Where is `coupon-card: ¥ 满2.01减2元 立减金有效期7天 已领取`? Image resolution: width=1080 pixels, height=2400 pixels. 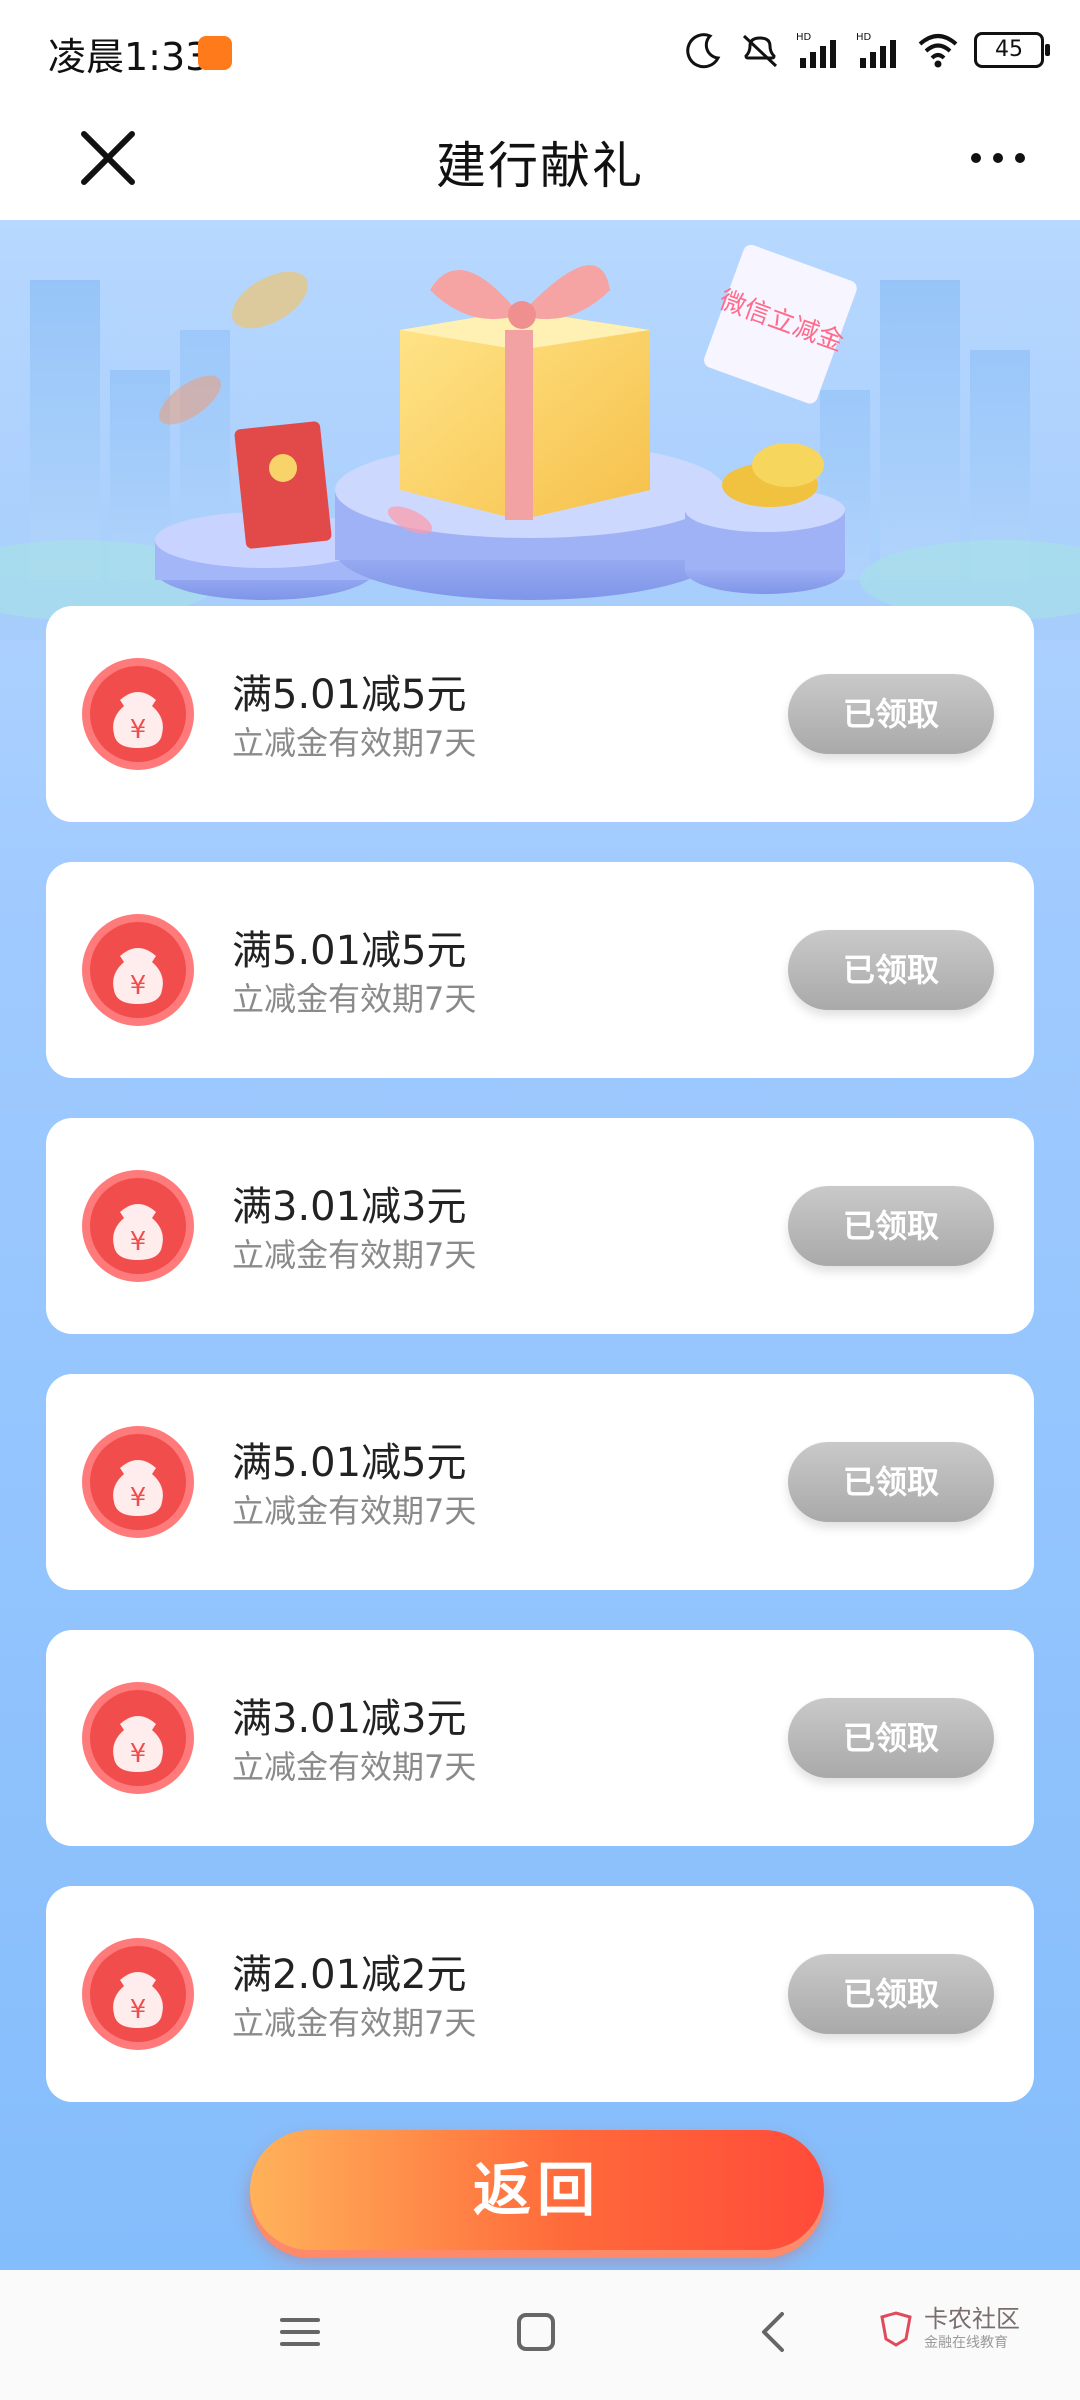 coupon-card: ¥ 满2.01减2元 立减金有效期7天 已领取 is located at coordinates (540, 1994).